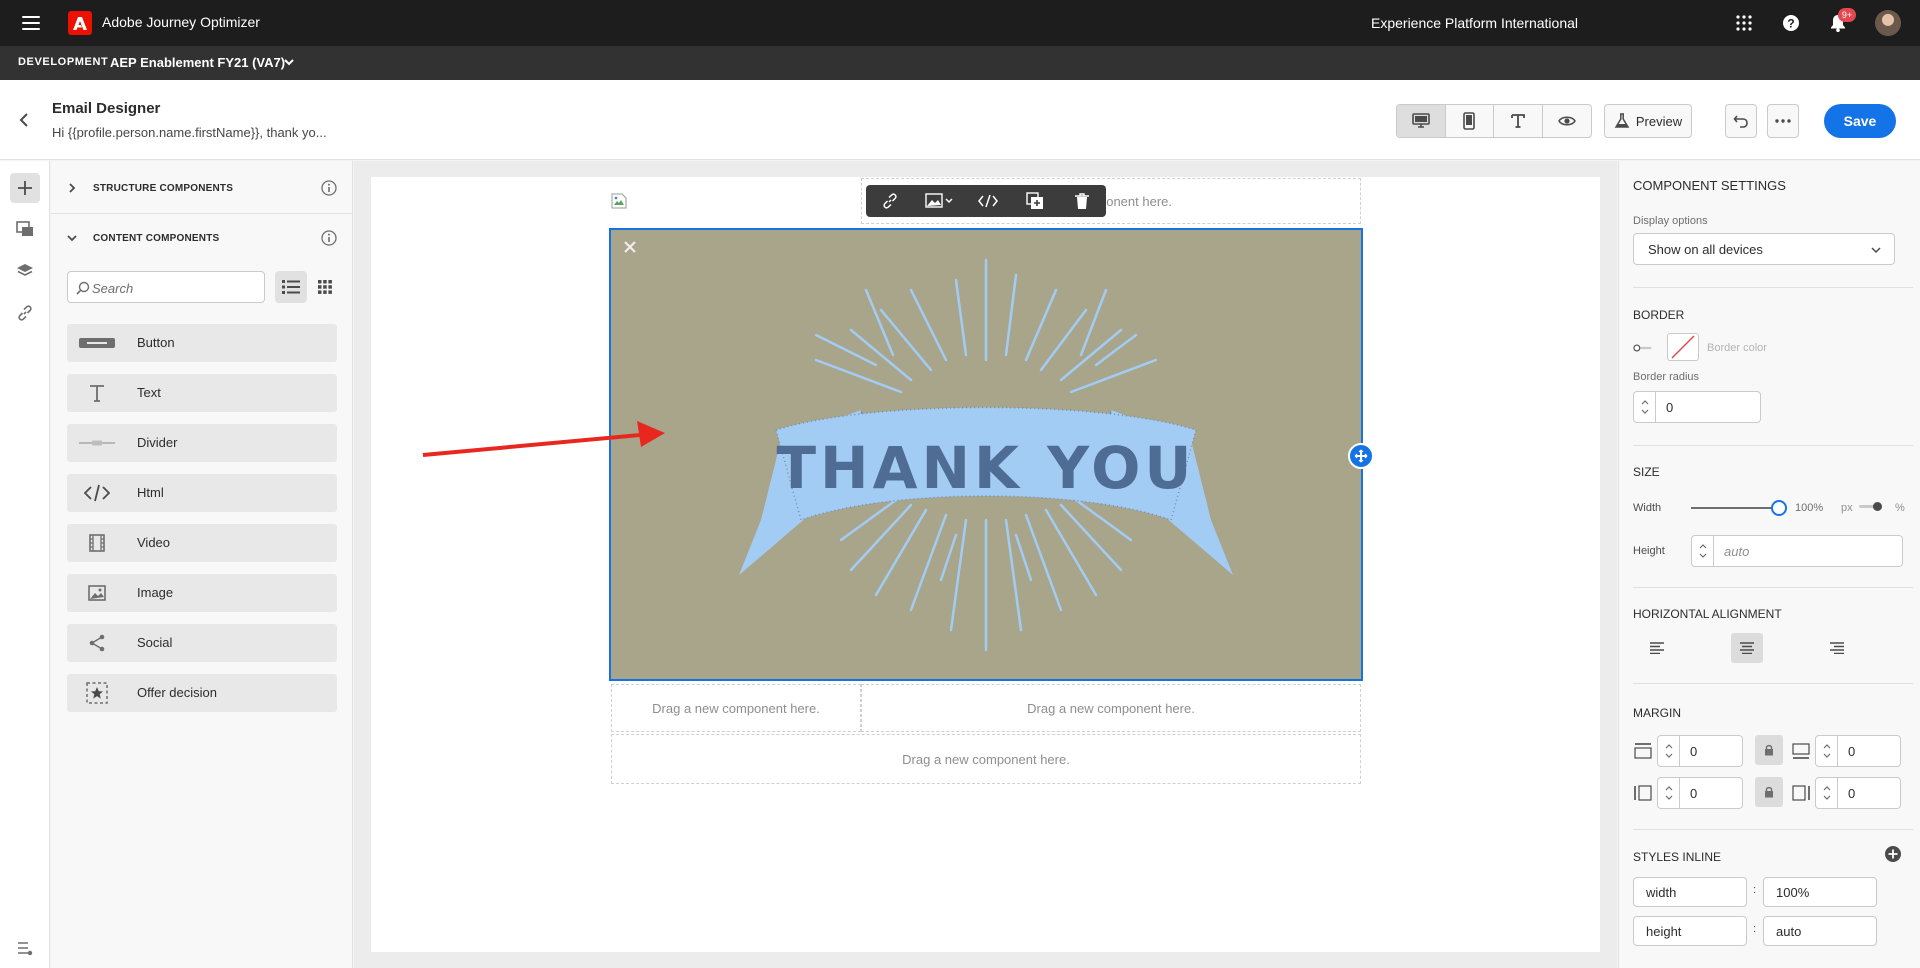 The height and width of the screenshot is (968, 1920). I want to click on style-value-field: 100%, so click(1820, 892).